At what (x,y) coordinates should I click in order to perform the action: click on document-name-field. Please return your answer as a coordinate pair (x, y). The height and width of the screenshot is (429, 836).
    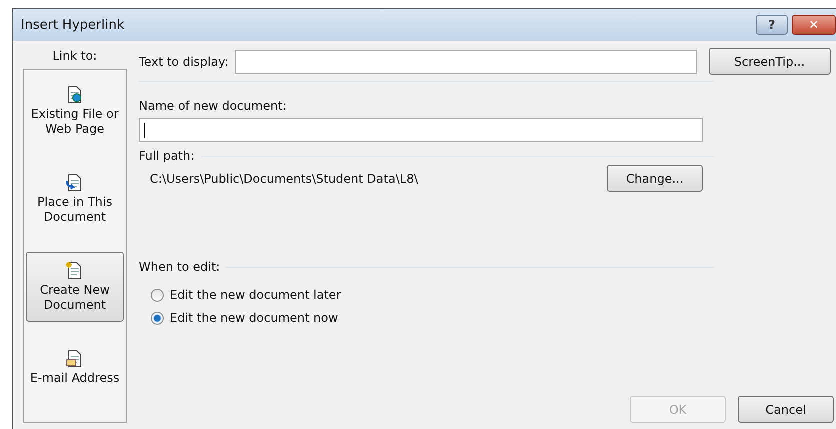
    Looking at the image, I should click on (421, 130).